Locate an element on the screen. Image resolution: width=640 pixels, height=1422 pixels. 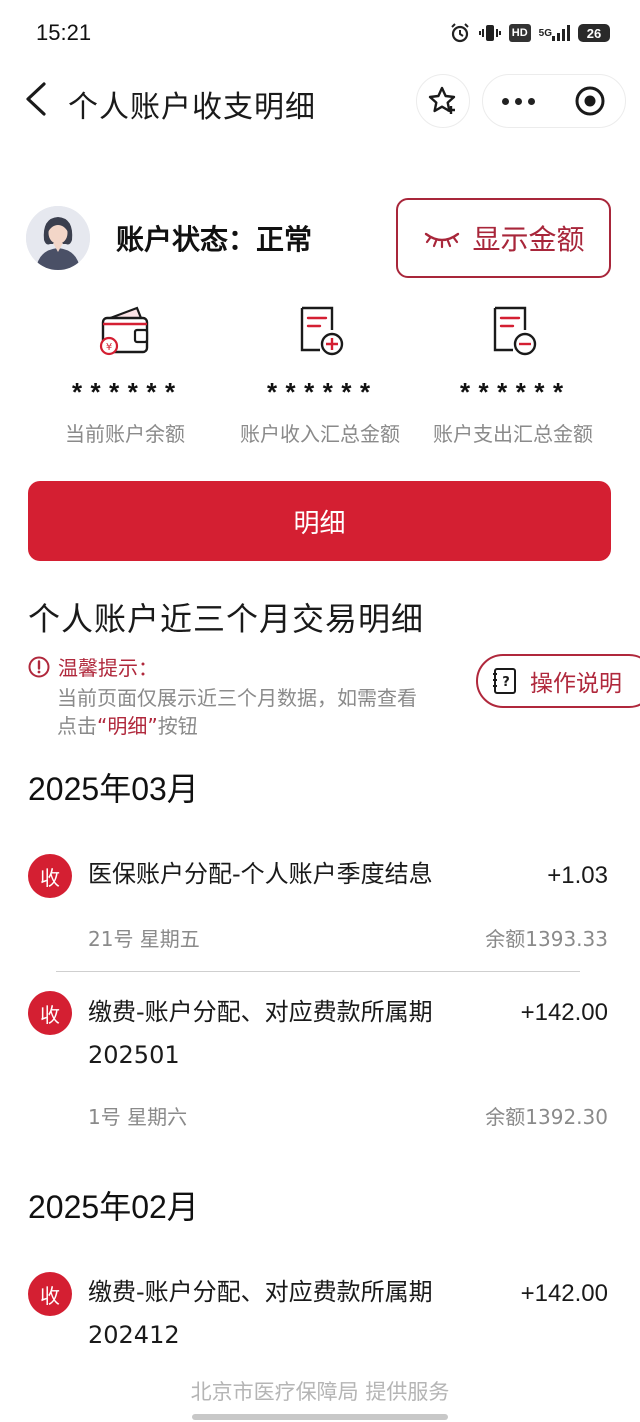
show-amount-button: 显示金额 is located at coordinates (503, 238).